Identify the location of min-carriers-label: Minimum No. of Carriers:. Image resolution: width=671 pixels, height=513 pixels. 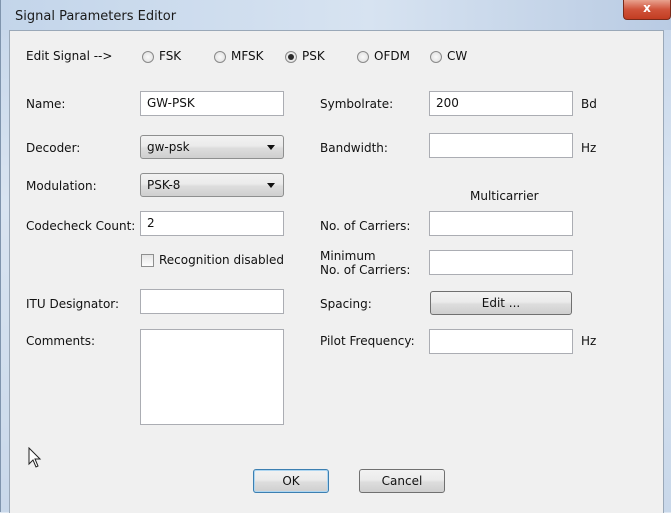
(365, 263).